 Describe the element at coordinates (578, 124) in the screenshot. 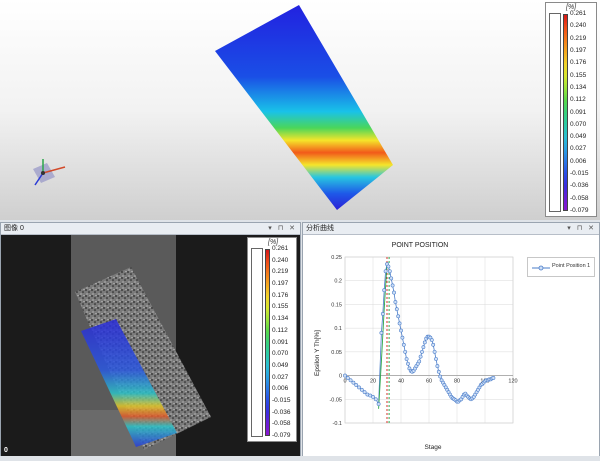

I see `colorscale-label: 0.070` at that location.